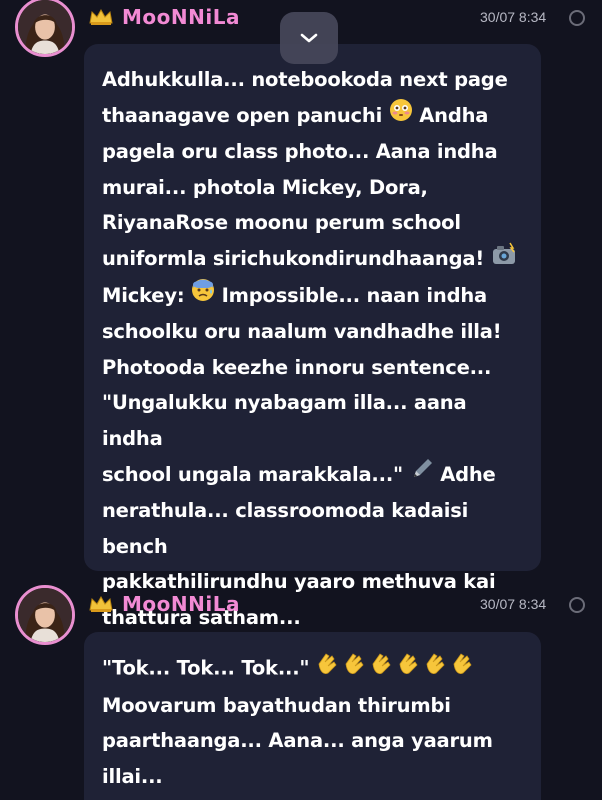 The image size is (602, 800). What do you see at coordinates (422, 475) in the screenshot?
I see `pen-emoji` at bounding box center [422, 475].